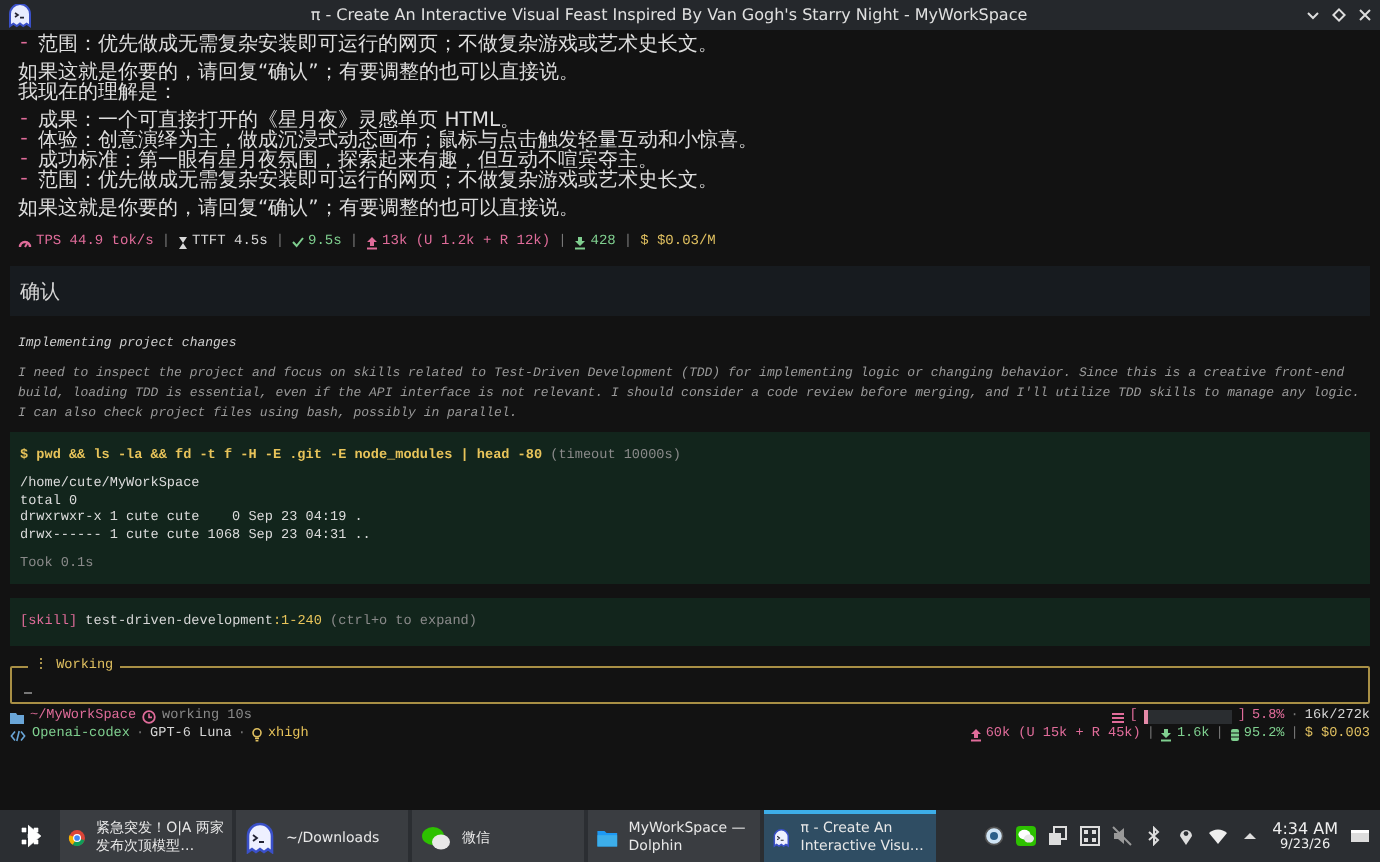 This screenshot has width=1380, height=862. I want to click on windows-icon, so click(1058, 836).